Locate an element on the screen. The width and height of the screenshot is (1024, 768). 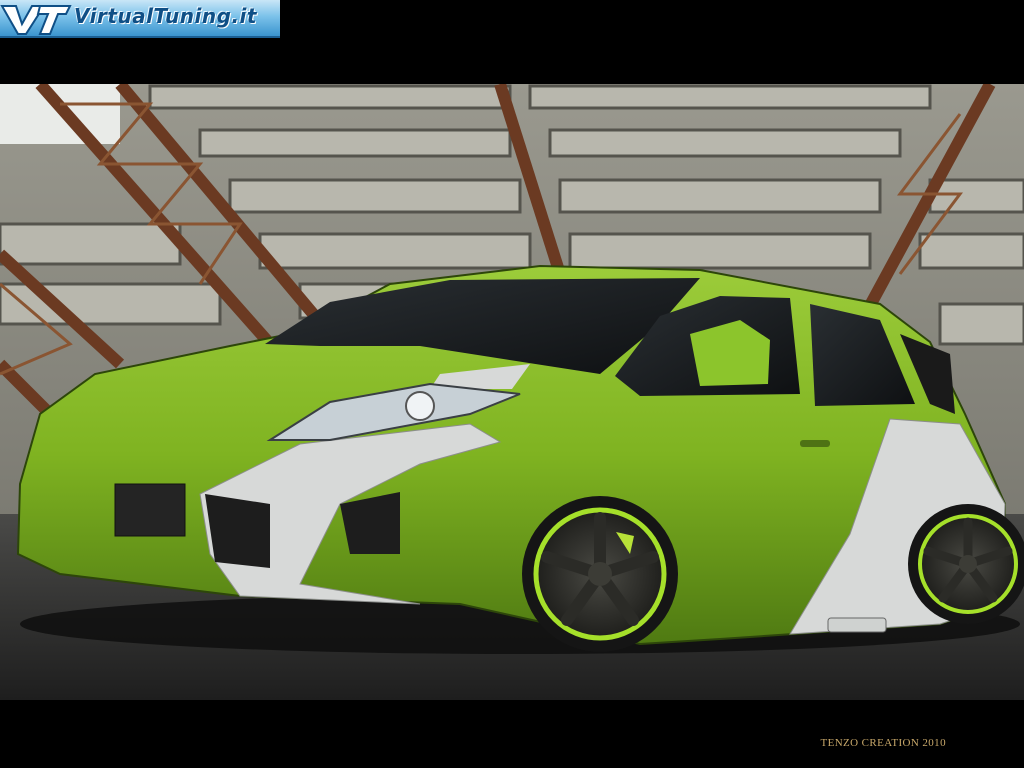
site-logo-text: VirtualTuning.it is located at coordinates (165, 16).